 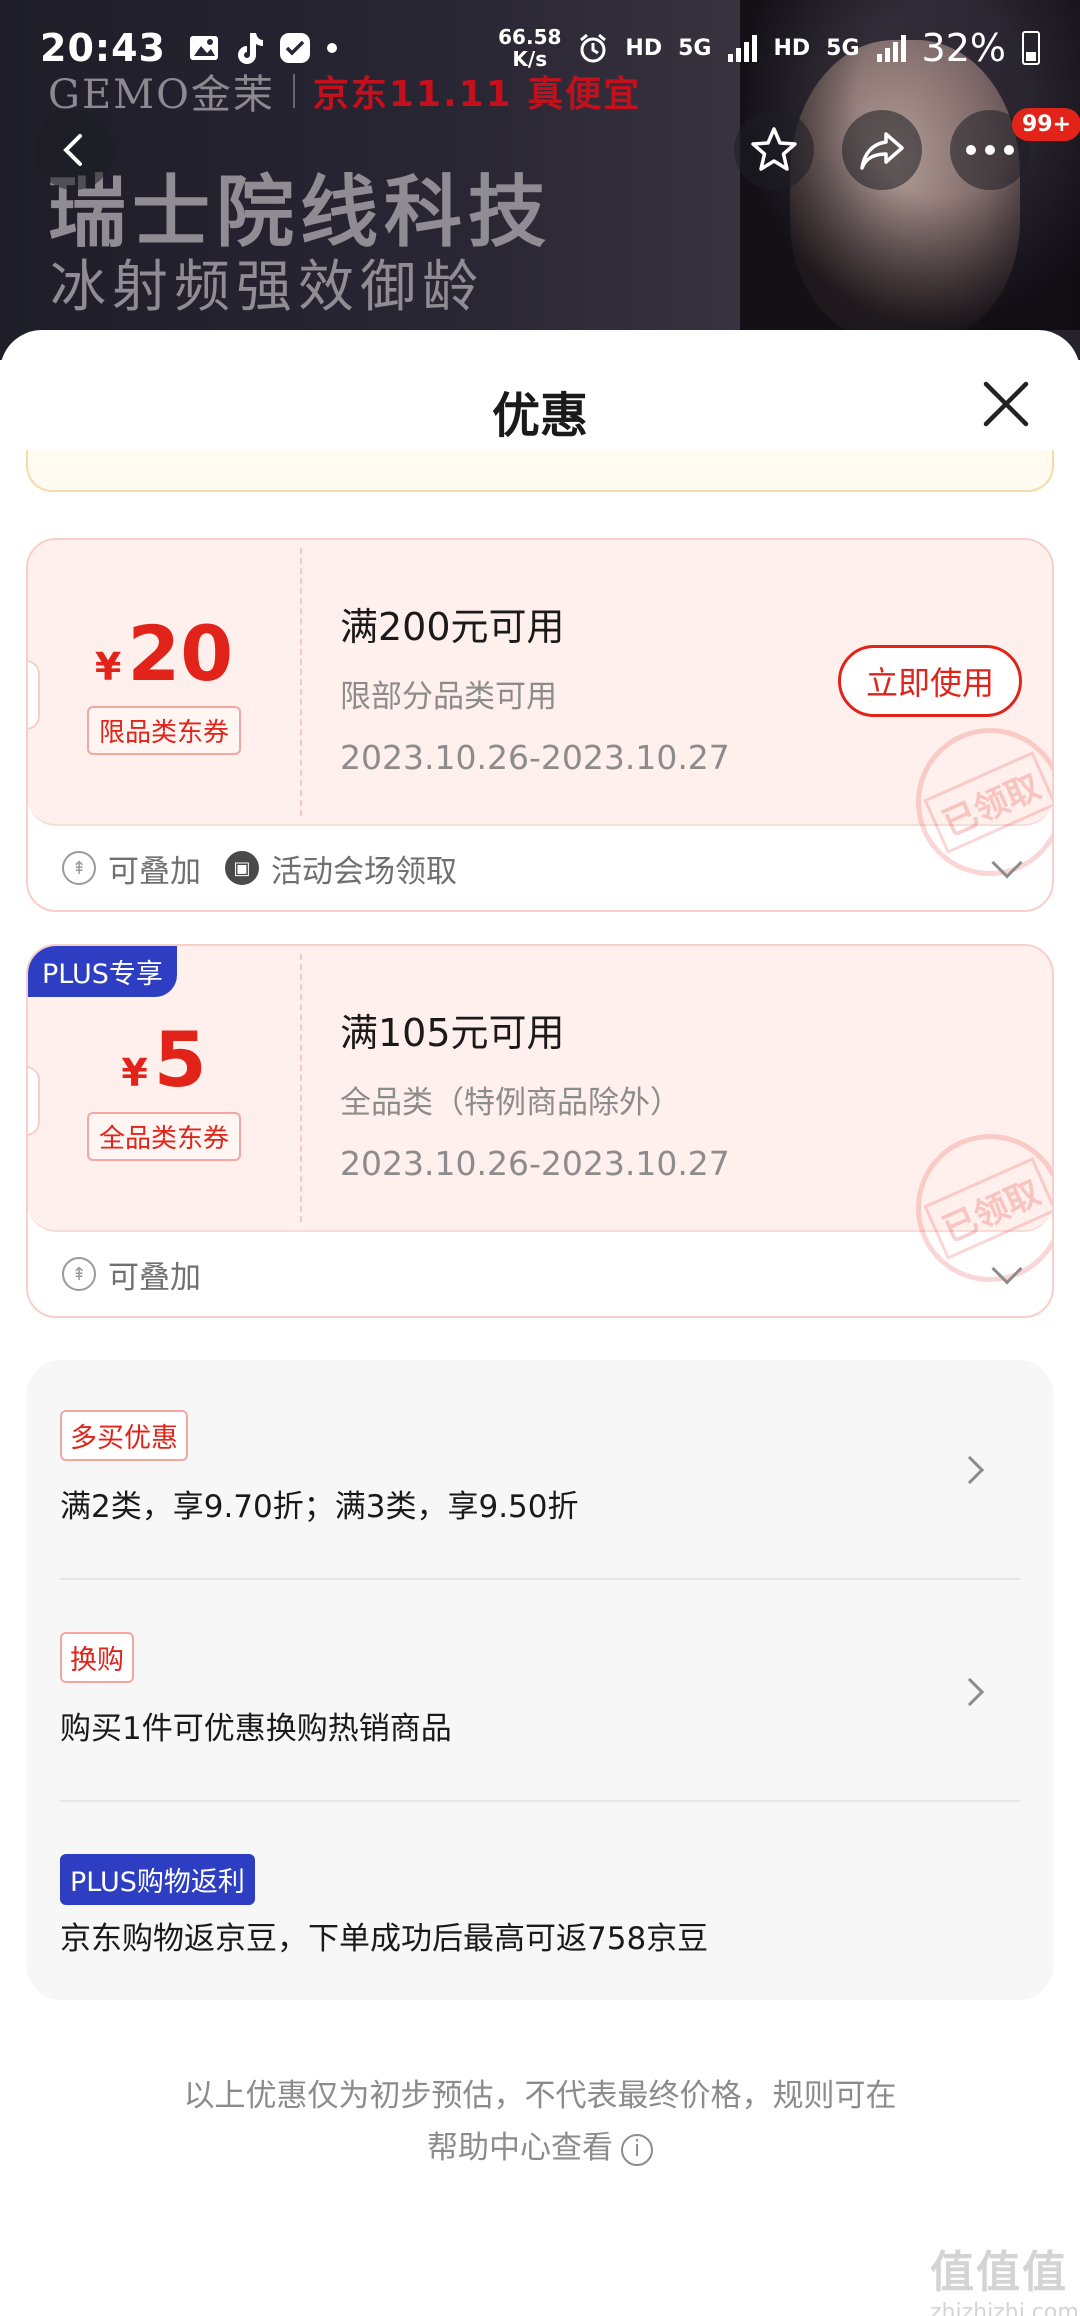 I want to click on disclaimer: 以上优惠仅为初步预估，不代表最终价格，规则可在 帮助中心查看 i, so click(x=540, y=2122).